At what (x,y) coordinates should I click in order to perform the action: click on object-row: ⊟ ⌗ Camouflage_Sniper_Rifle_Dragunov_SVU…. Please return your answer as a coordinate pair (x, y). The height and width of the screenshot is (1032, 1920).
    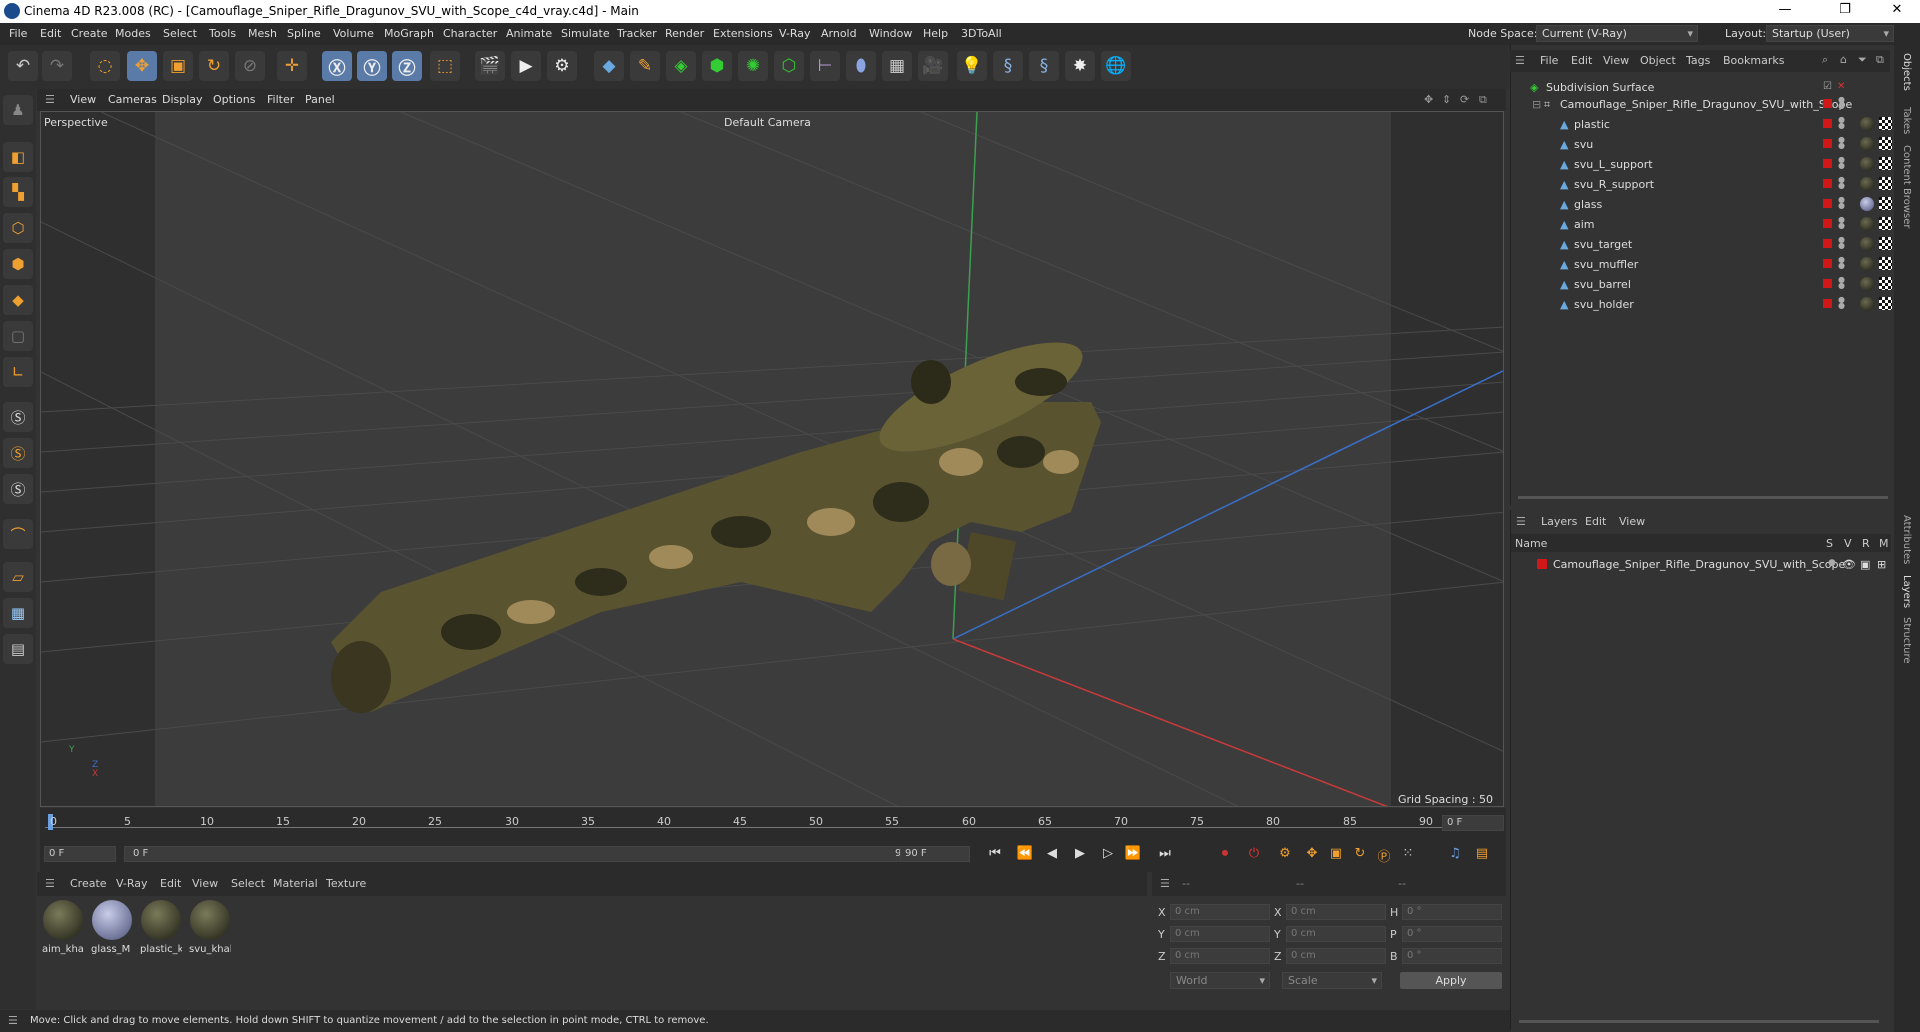
    Looking at the image, I should click on (1700, 104).